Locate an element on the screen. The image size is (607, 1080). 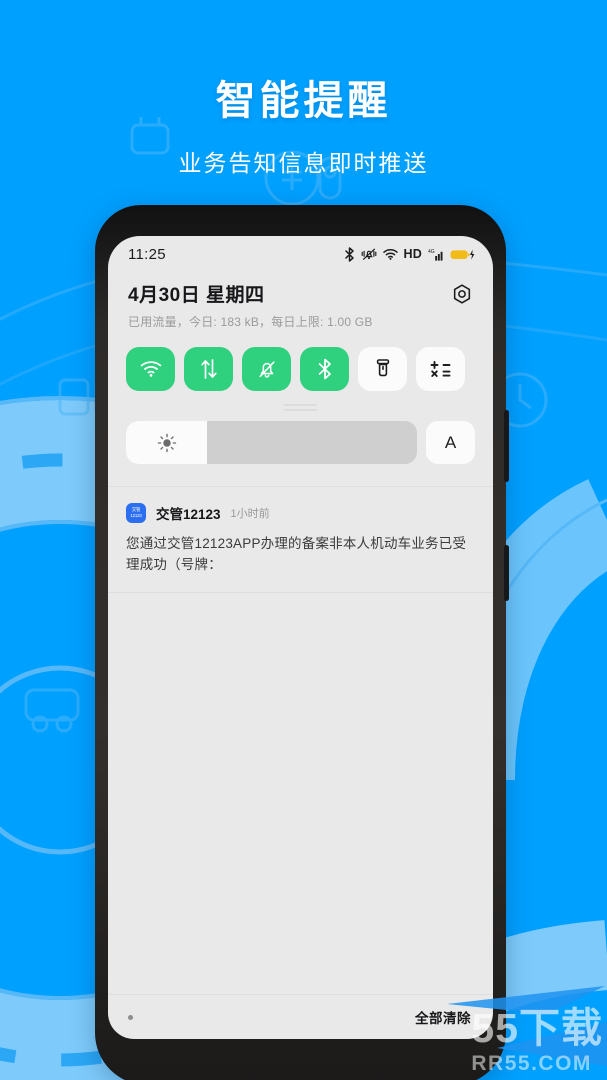
bell-muted-icon is located at coordinates (266, 369).